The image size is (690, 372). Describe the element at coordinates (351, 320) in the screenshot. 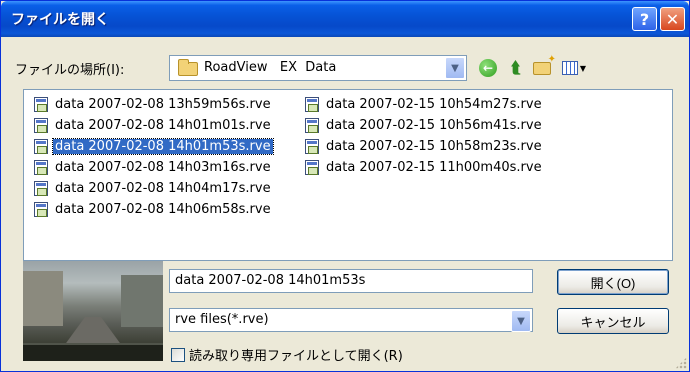

I see `file-type-dropdown: rve files(*.rve) ▼` at that location.